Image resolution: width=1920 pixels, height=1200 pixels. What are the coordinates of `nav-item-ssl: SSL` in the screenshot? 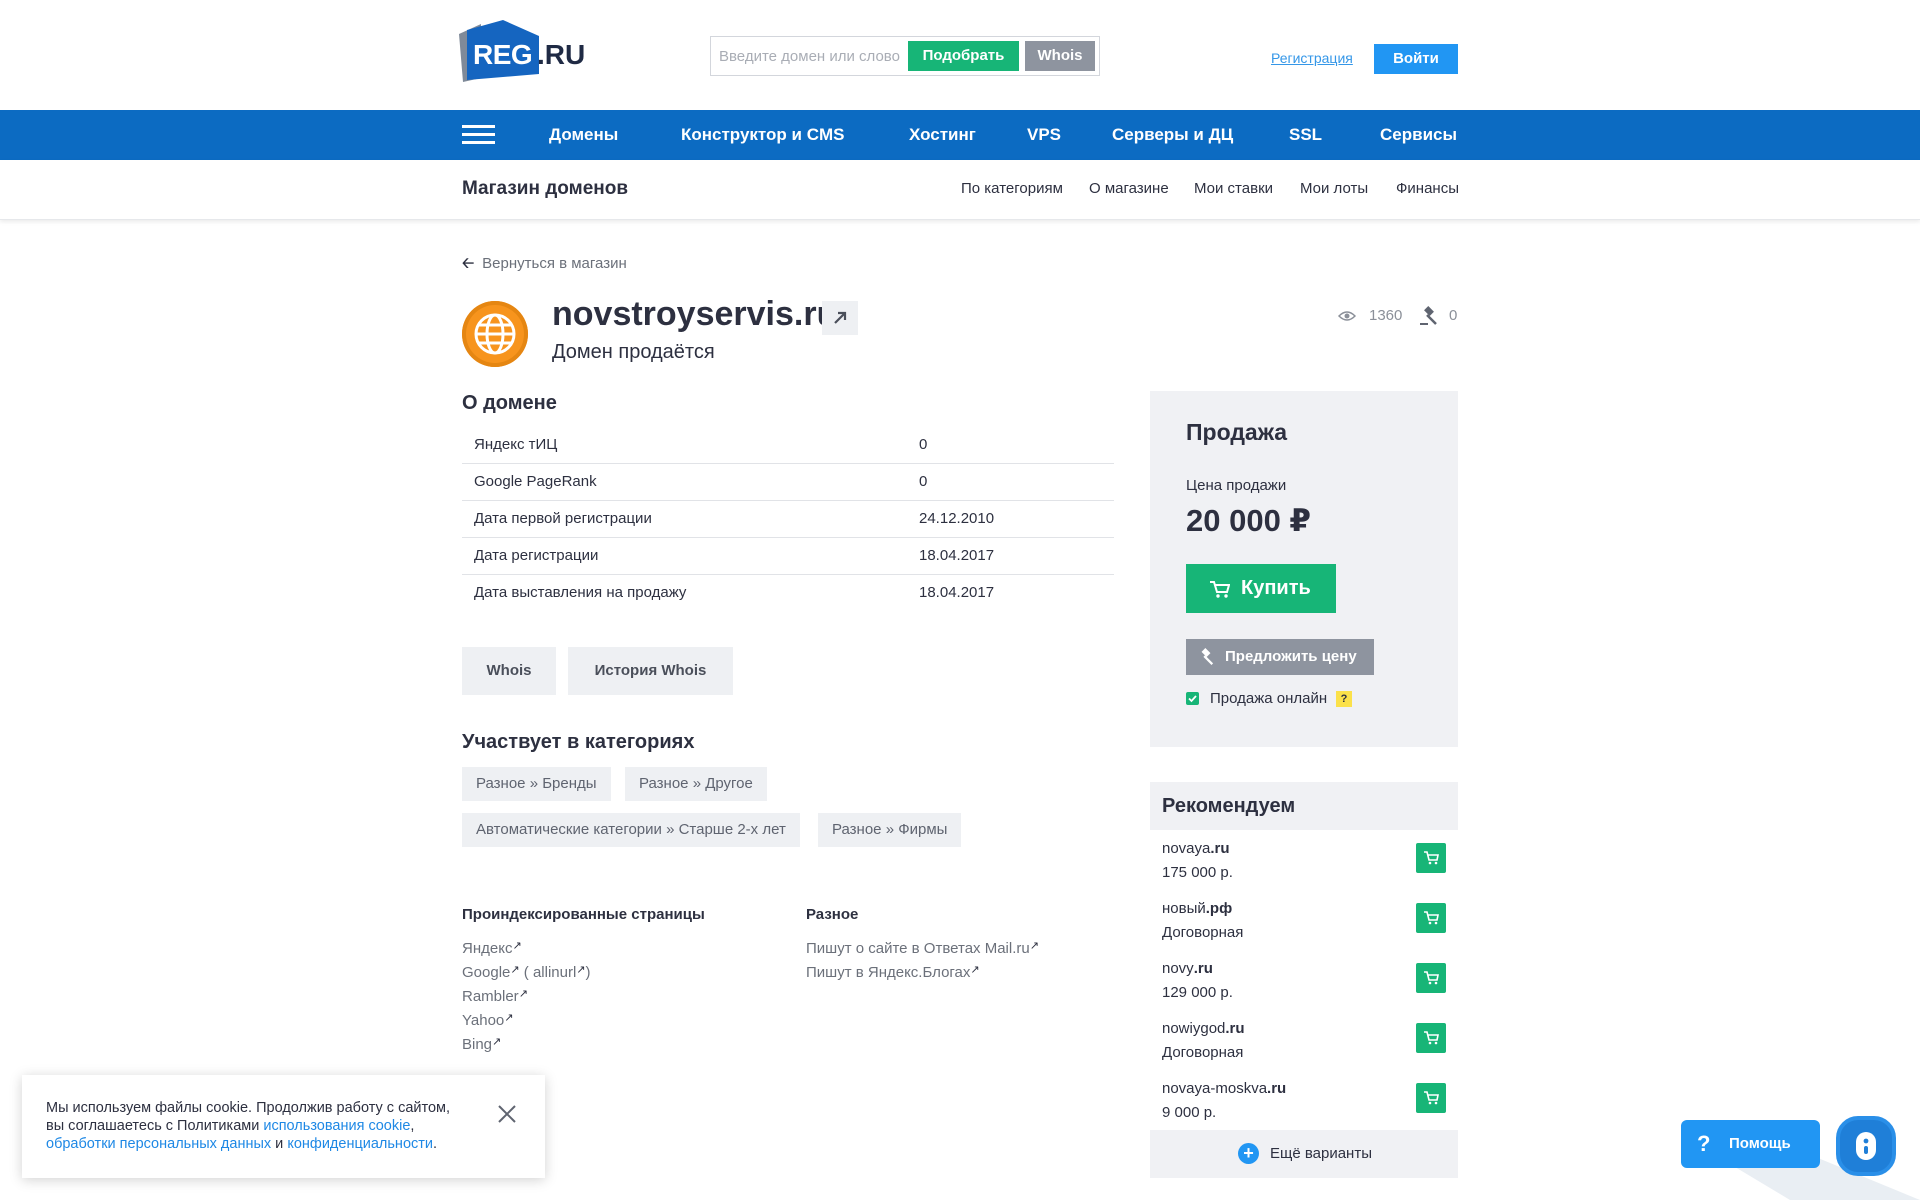 It's located at (1305, 135).